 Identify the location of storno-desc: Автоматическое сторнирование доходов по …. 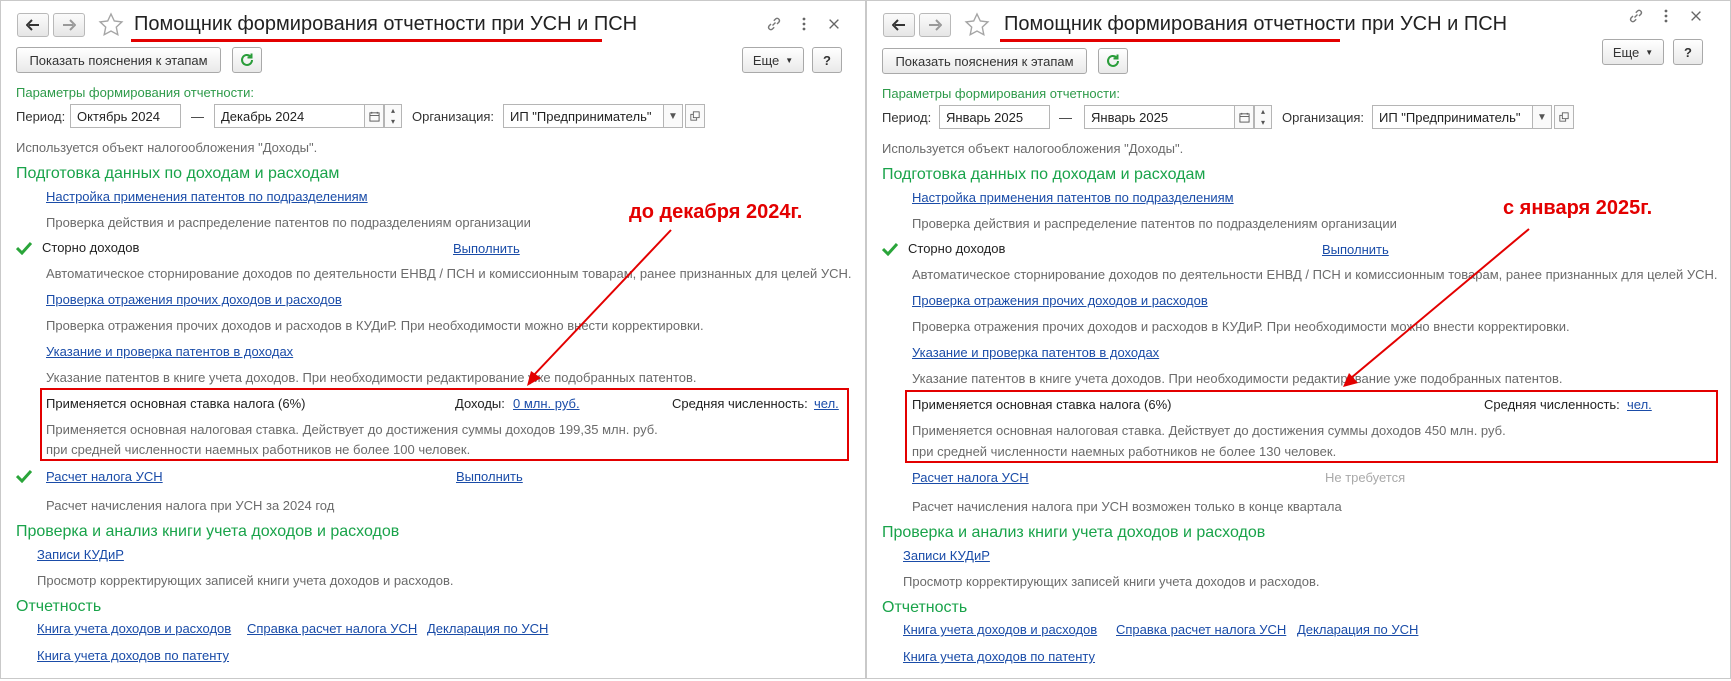
(449, 273).